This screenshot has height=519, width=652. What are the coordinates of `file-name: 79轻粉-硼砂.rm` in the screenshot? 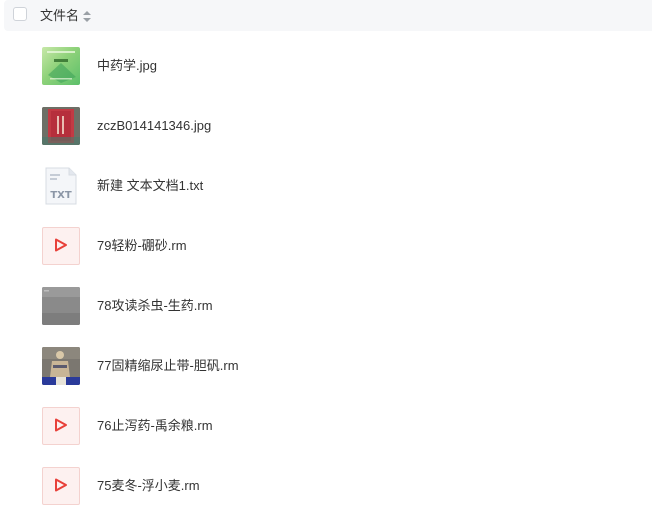 It's located at (142, 246).